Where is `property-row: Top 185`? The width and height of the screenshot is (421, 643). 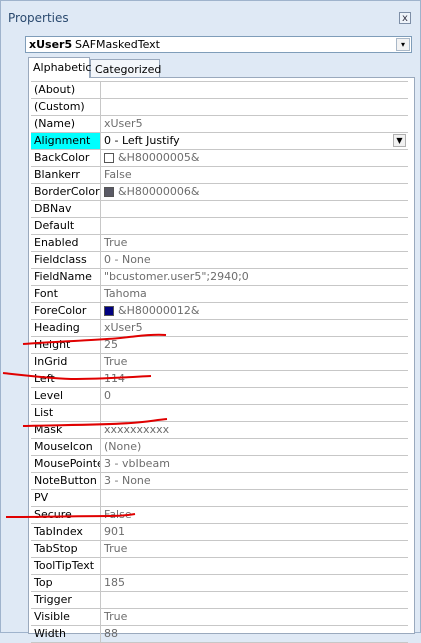 property-row: Top 185 is located at coordinates (219, 583).